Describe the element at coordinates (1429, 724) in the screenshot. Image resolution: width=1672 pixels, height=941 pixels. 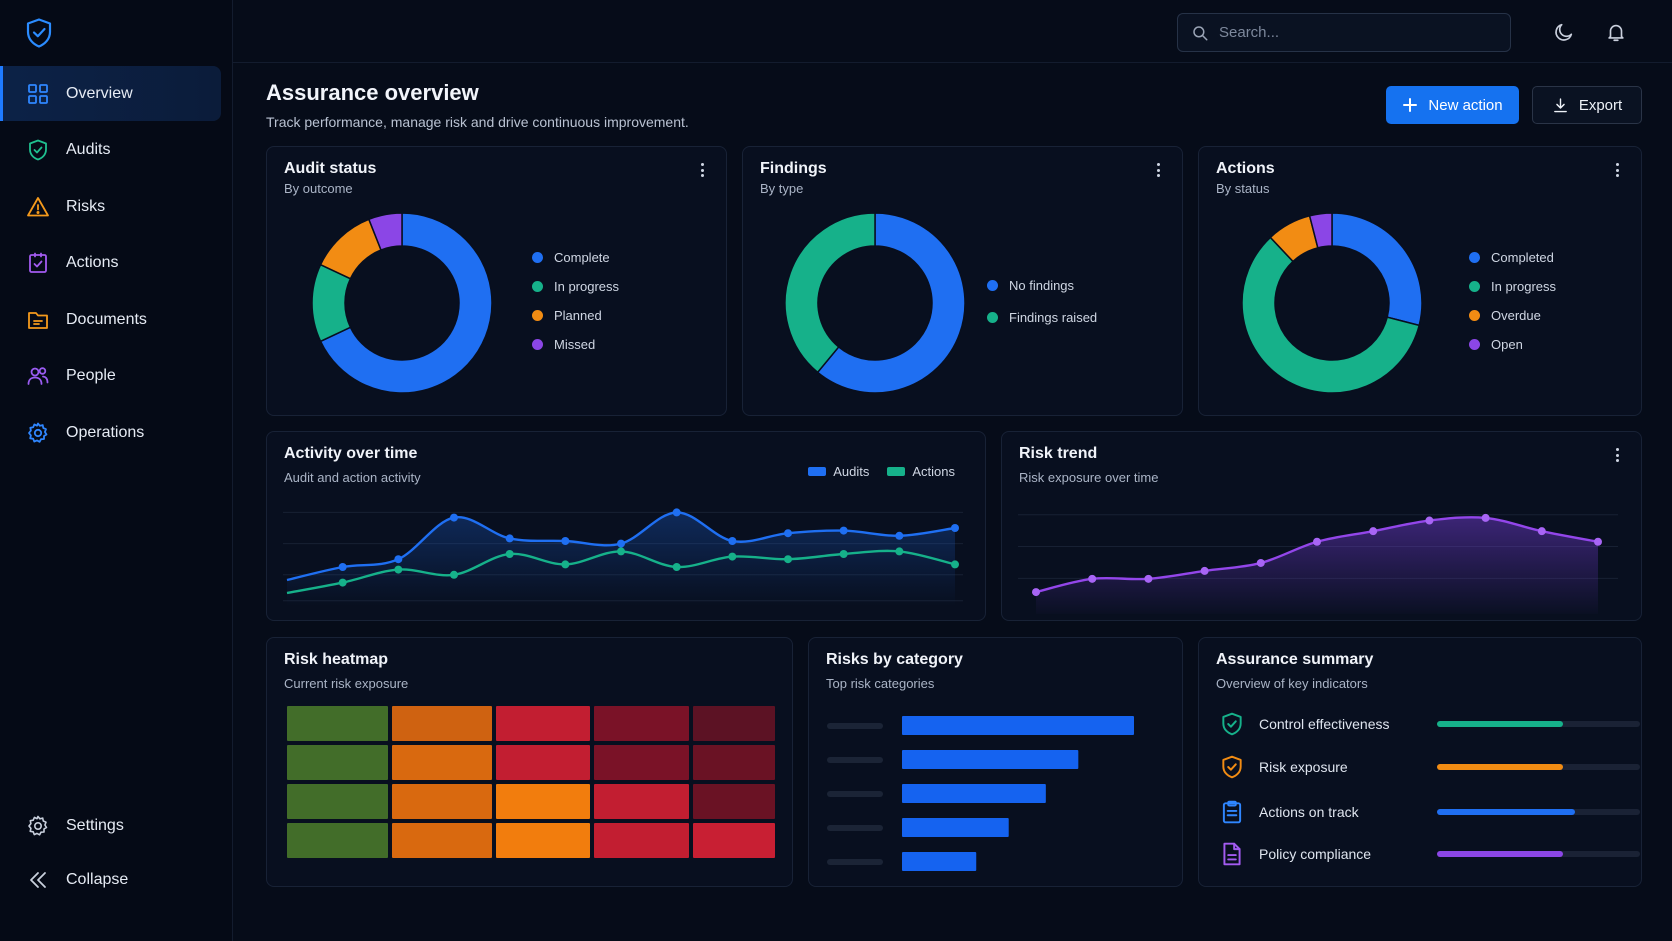
I see `summary-row-control-effectiveness: Control effectiveness` at that location.